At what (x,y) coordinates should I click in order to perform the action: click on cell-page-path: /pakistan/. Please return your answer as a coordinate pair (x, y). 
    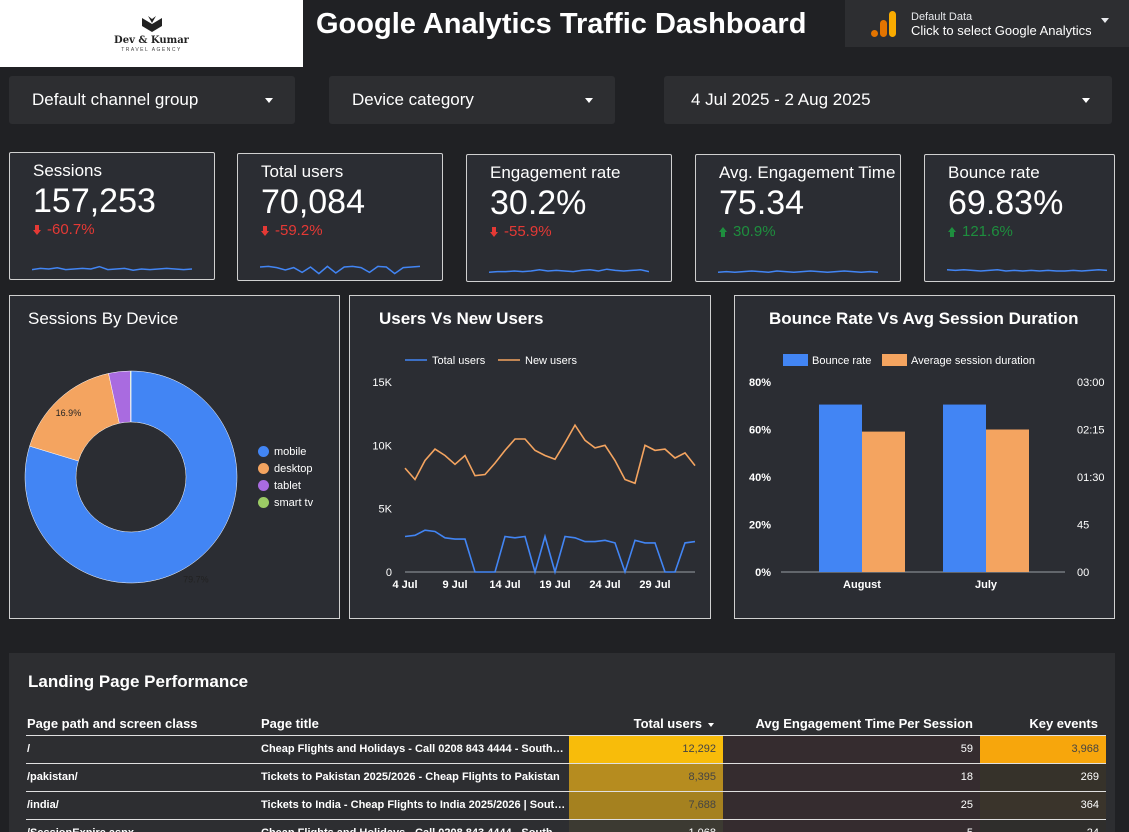
    Looking at the image, I should click on (52, 777).